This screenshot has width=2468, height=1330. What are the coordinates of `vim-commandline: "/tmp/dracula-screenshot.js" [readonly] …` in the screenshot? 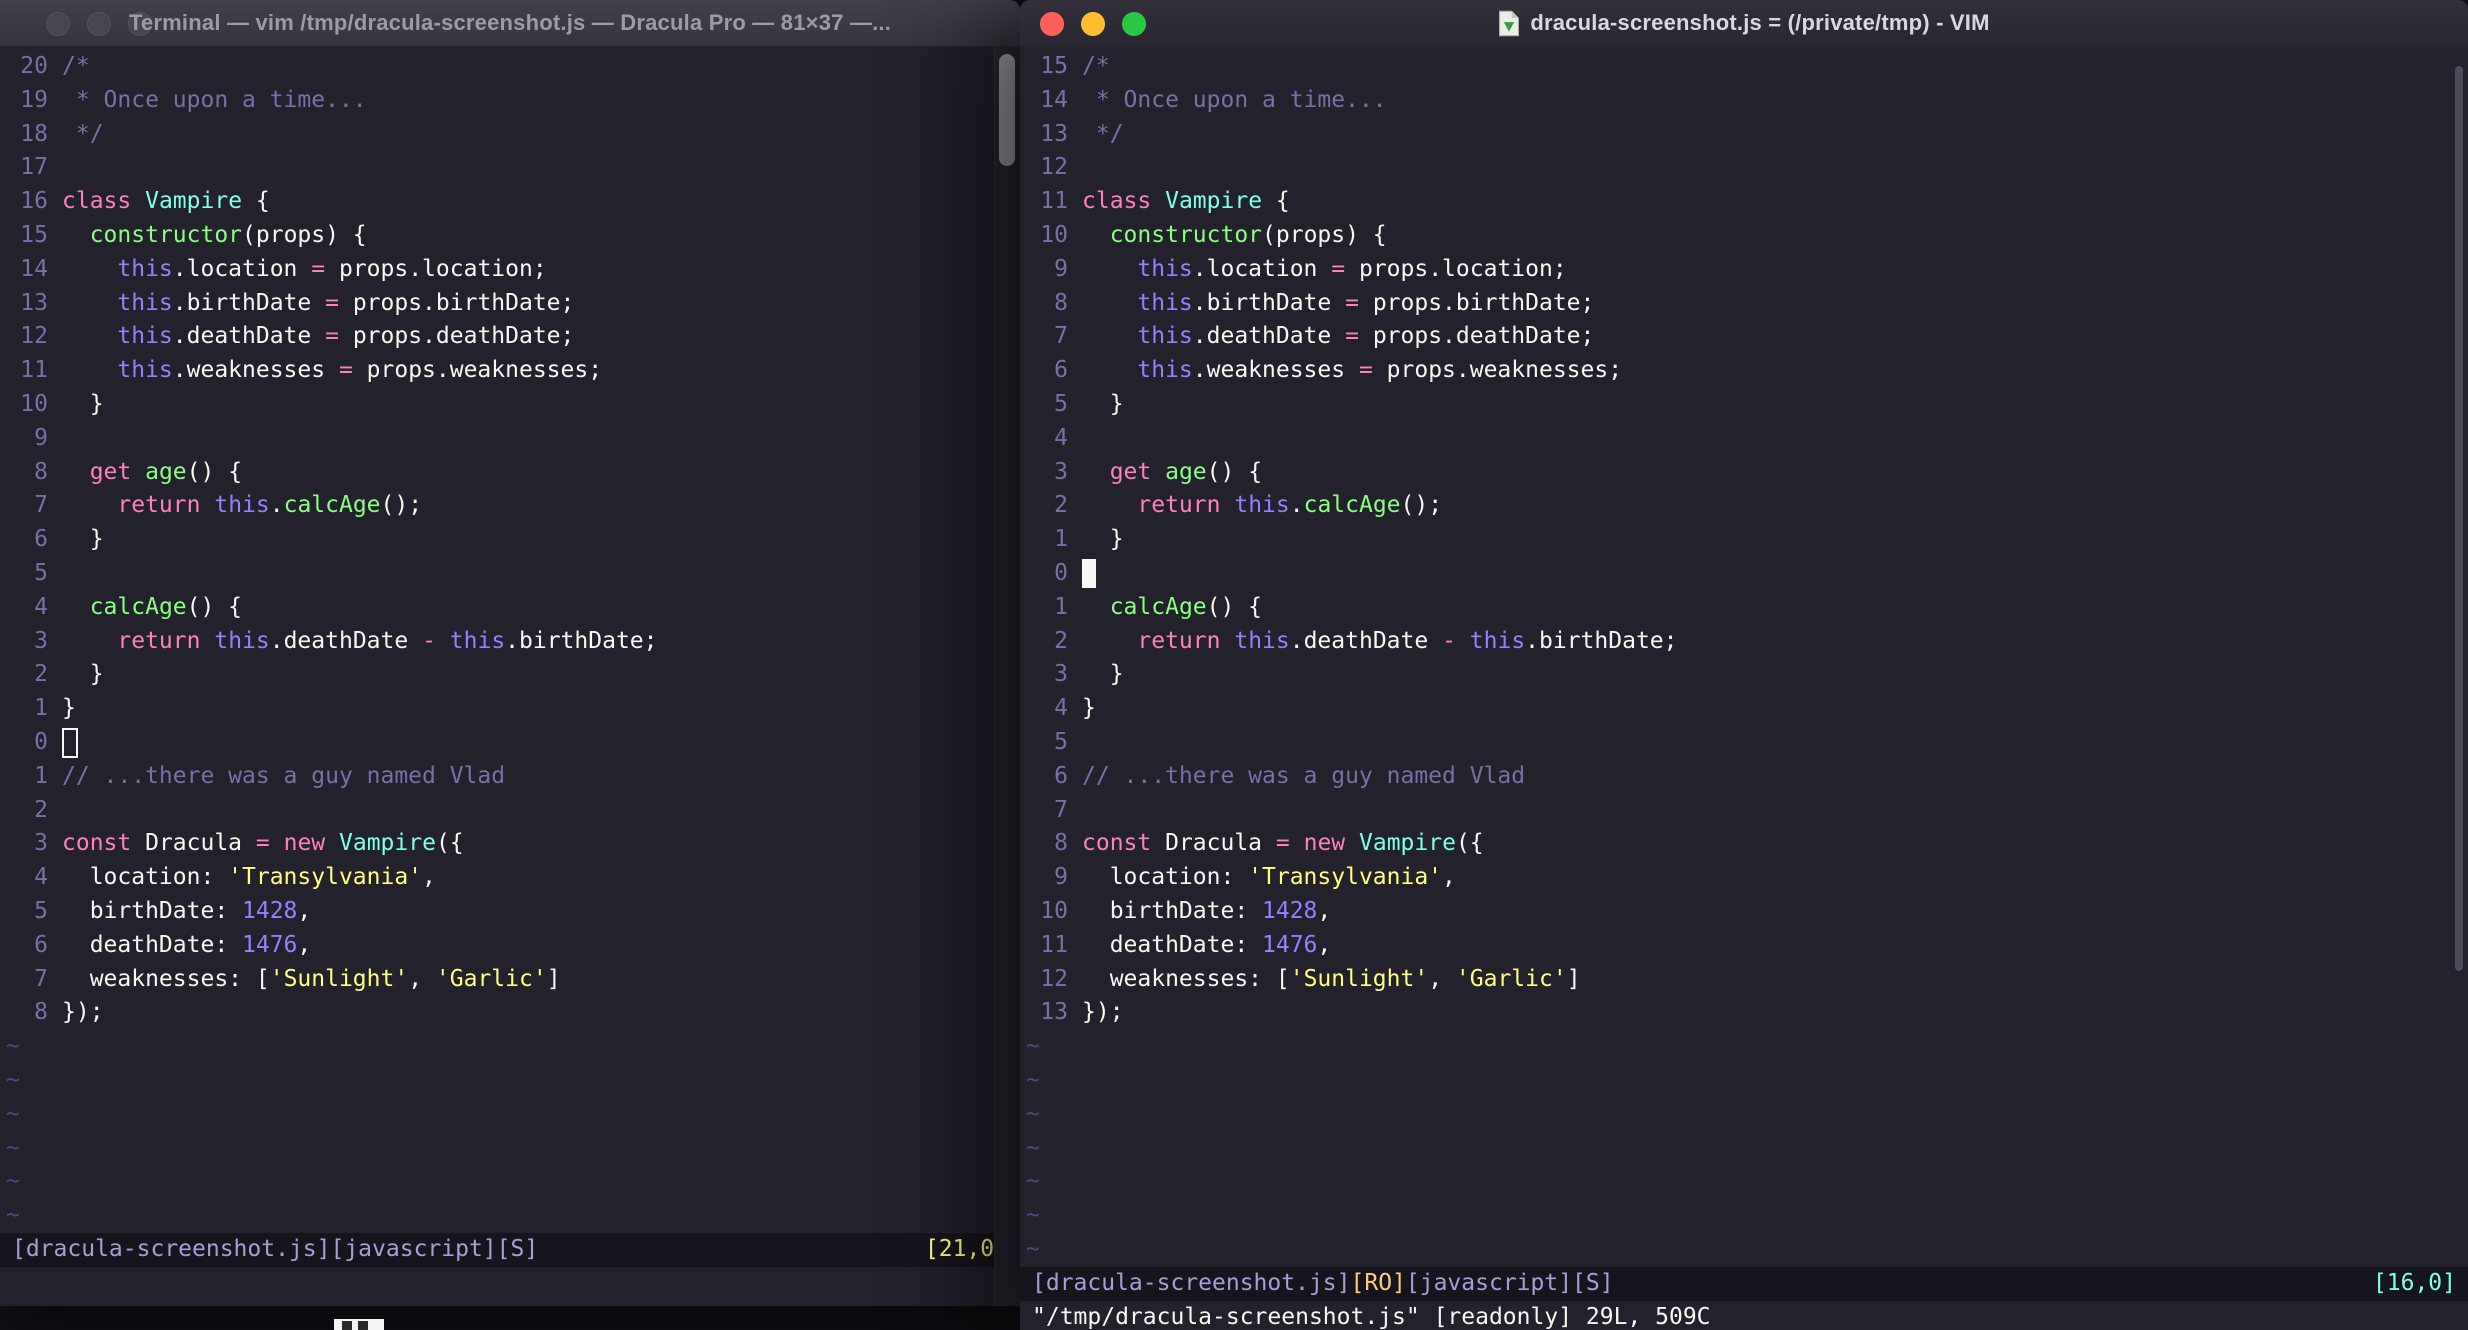 It's located at (1371, 1316).